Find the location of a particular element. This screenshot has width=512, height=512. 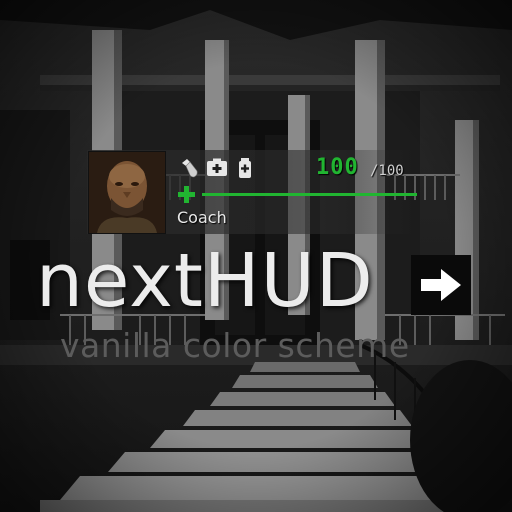

adrenaline-icon is located at coordinates (245, 168).